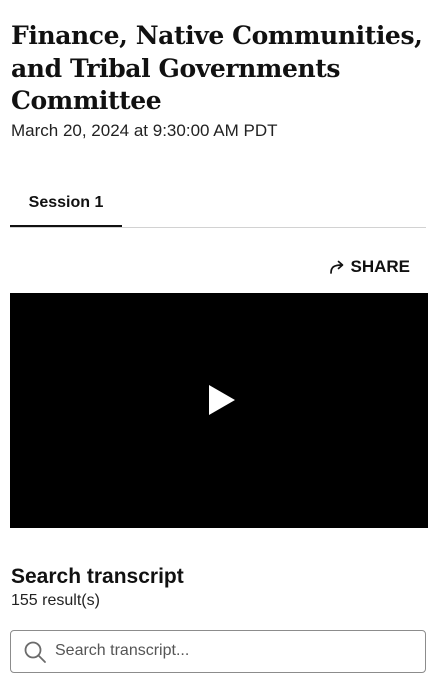 The width and height of the screenshot is (438, 693). Describe the element at coordinates (97, 576) in the screenshot. I see `search-transcript-heading: Search transcript` at that location.